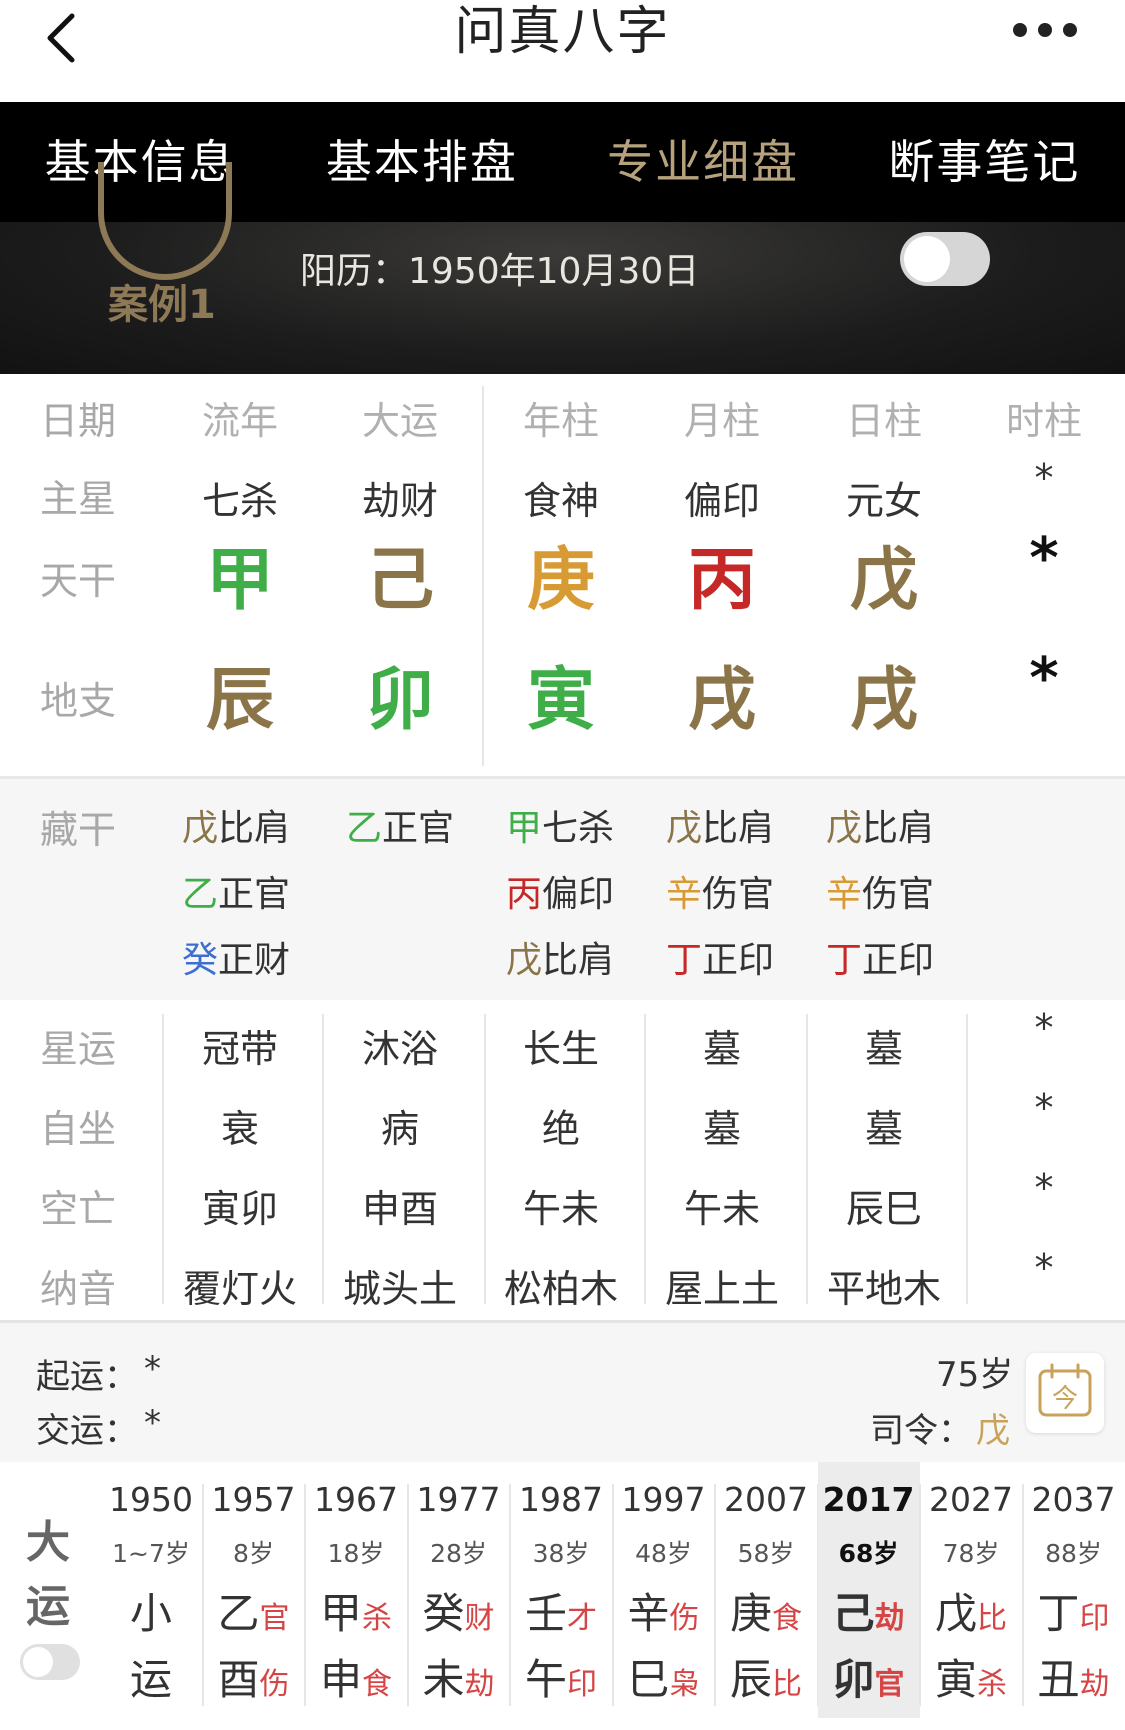  I want to click on dayun-column: 1987 38岁 壬才 午印, so click(561, 1590).